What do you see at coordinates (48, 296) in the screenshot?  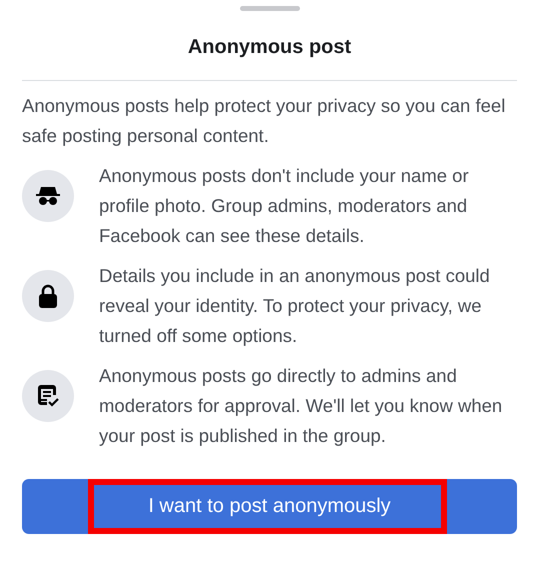 I see `lock-icon` at bounding box center [48, 296].